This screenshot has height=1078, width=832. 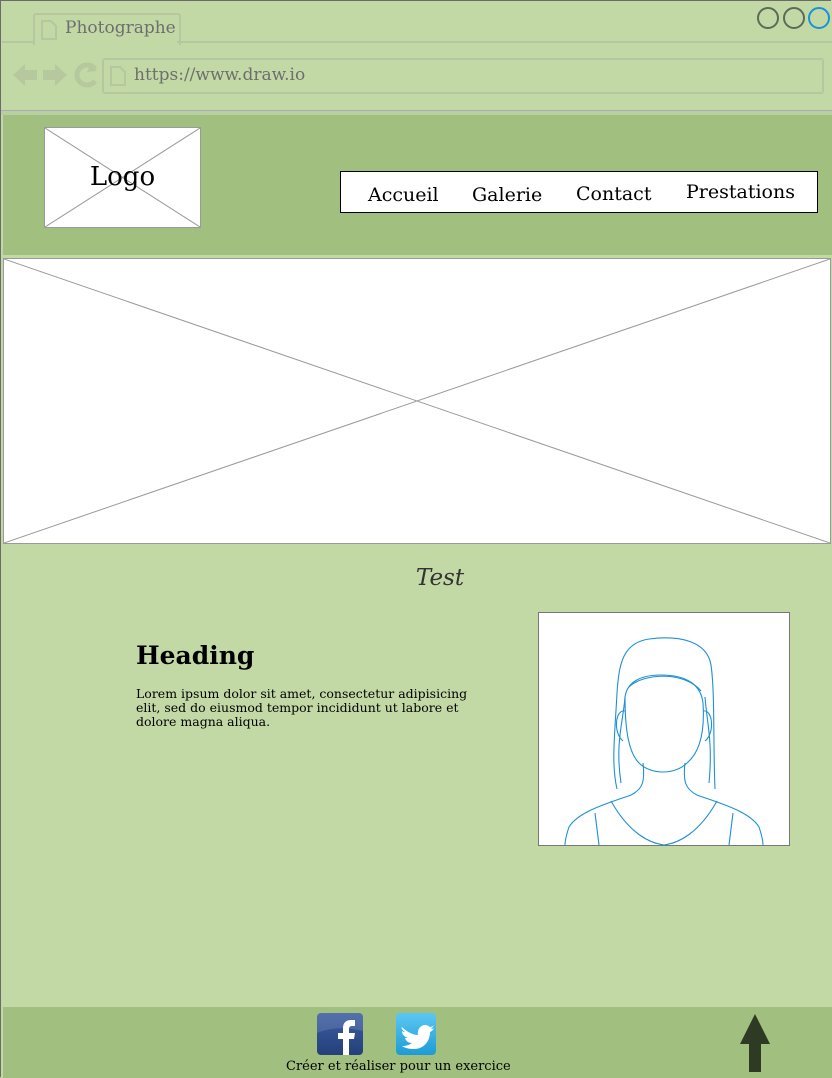 What do you see at coordinates (768, 18) in the screenshot?
I see `window-button-minimize` at bounding box center [768, 18].